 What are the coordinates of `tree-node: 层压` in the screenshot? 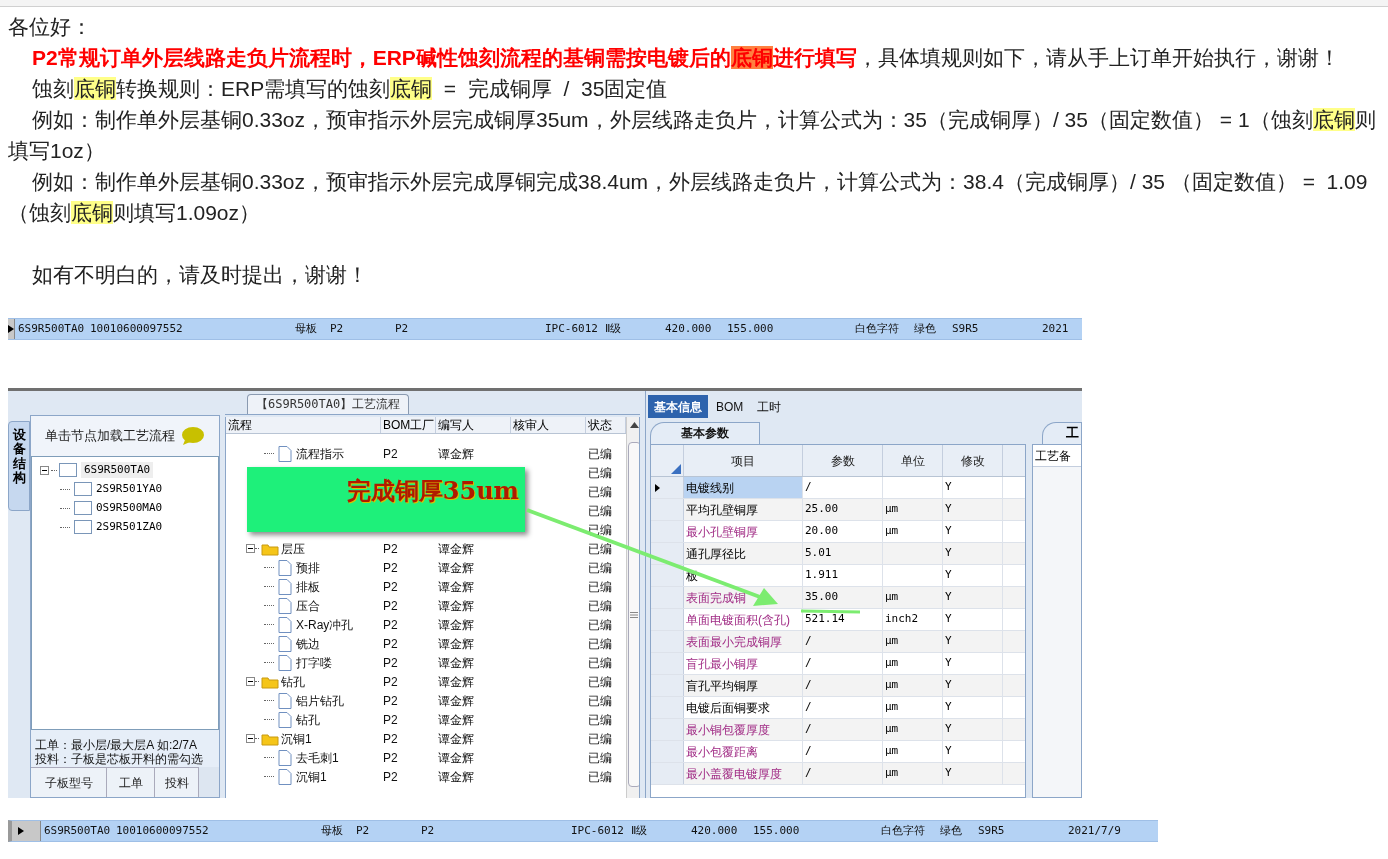 It's located at (293, 548).